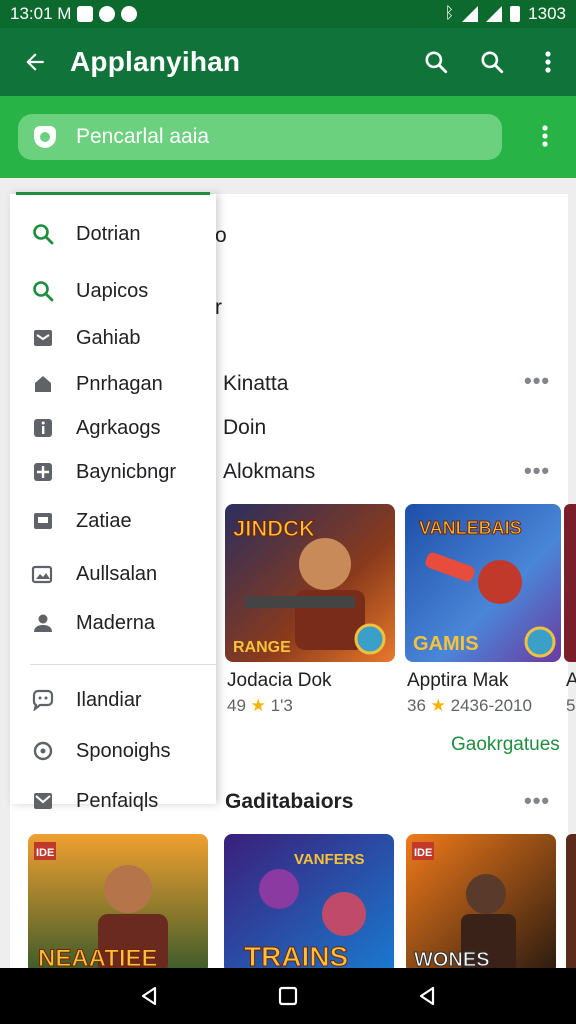 The width and height of the screenshot is (576, 1024). I want to click on drawer-item: Sponoighs, so click(113, 751).